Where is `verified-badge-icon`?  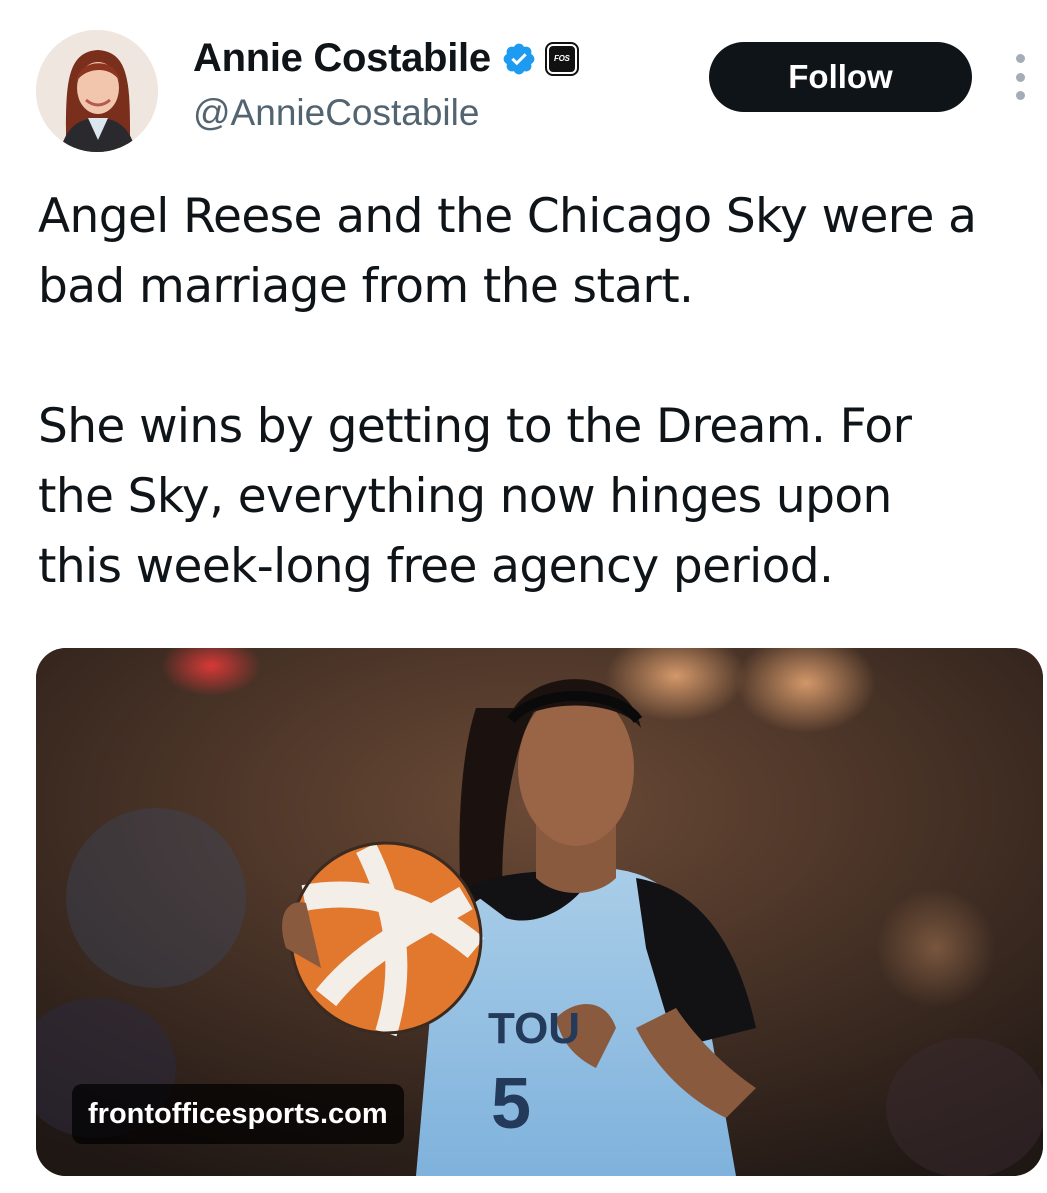 verified-badge-icon is located at coordinates (519, 59).